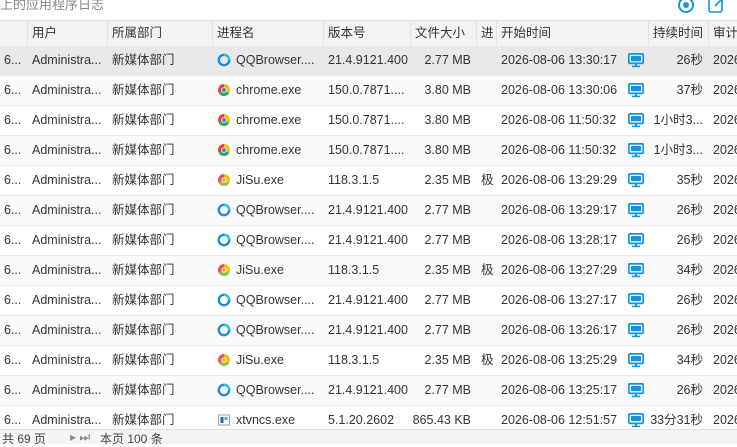  What do you see at coordinates (487, 33) in the screenshot?
I see `column-header-process-short: 进` at bounding box center [487, 33].